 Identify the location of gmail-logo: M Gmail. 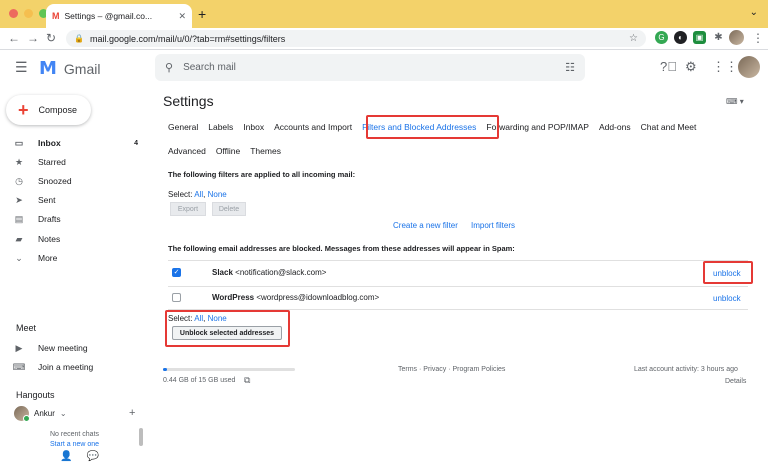
(69, 68).